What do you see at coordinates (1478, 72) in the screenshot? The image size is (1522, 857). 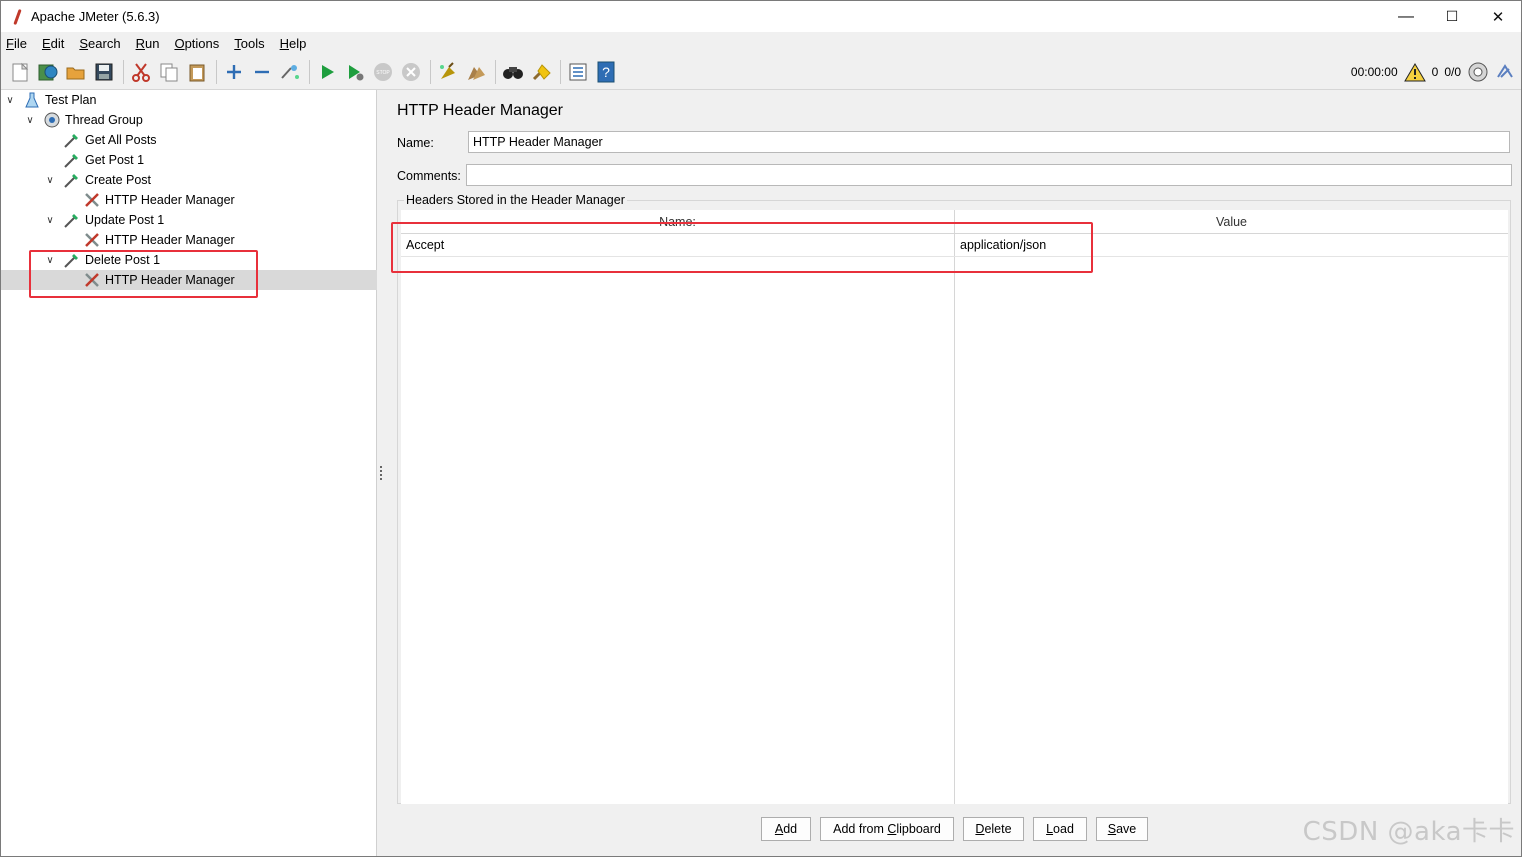 I see `remote-engines-icon` at bounding box center [1478, 72].